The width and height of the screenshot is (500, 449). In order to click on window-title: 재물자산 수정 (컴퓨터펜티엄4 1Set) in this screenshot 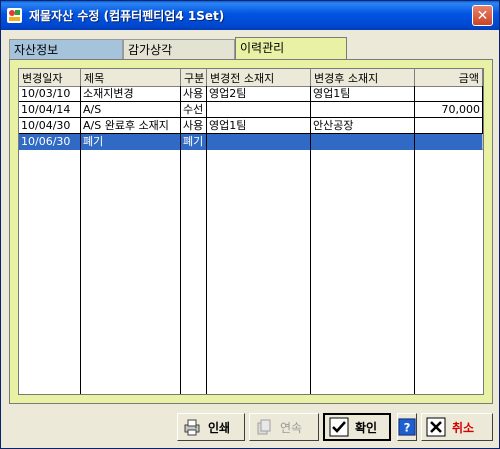, I will do `click(127, 16)`.